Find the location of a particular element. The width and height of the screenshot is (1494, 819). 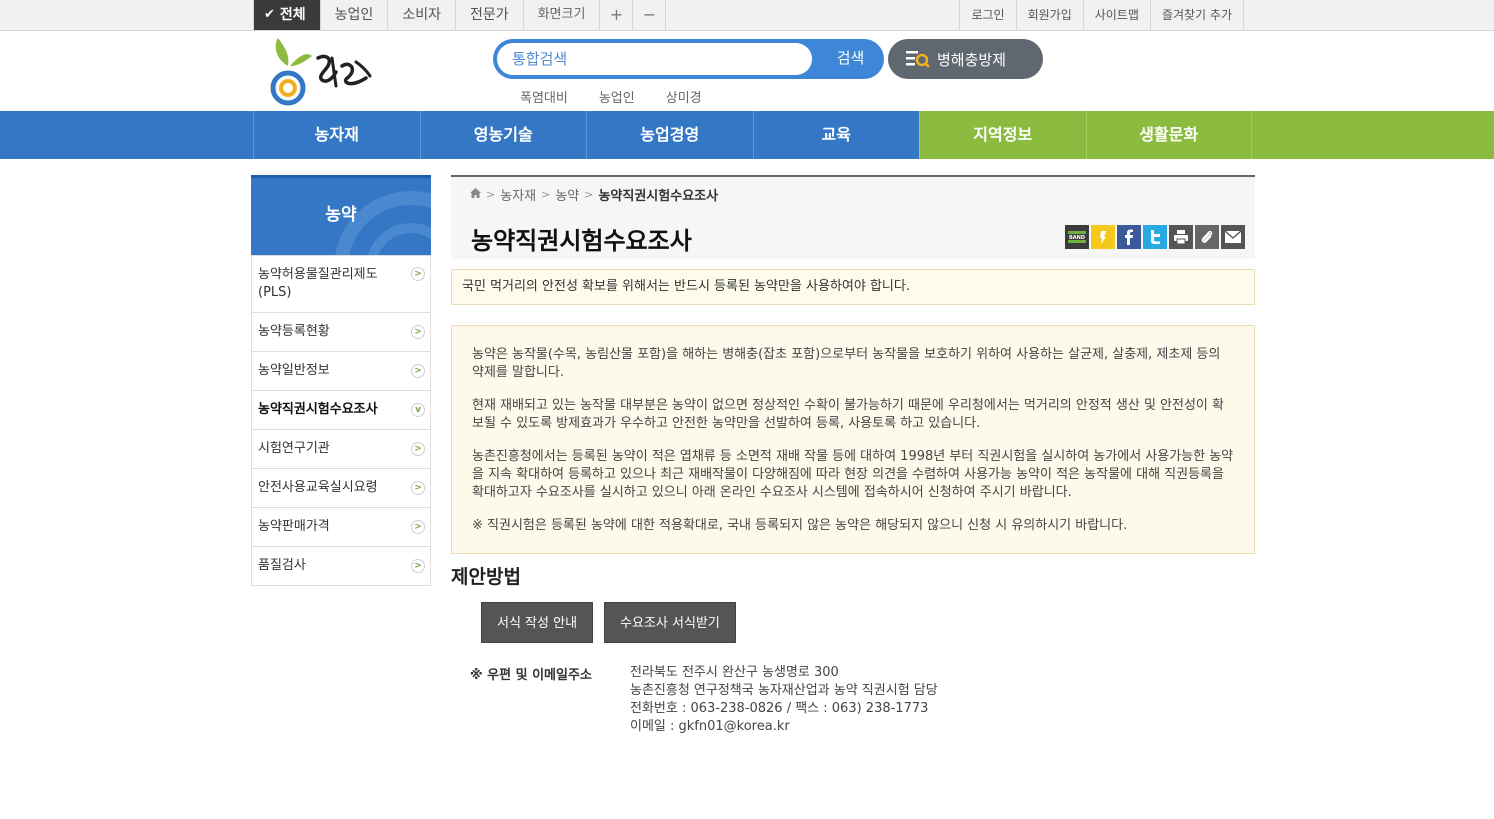

lnb-item-label: 농약등록현황 is located at coordinates (294, 331).